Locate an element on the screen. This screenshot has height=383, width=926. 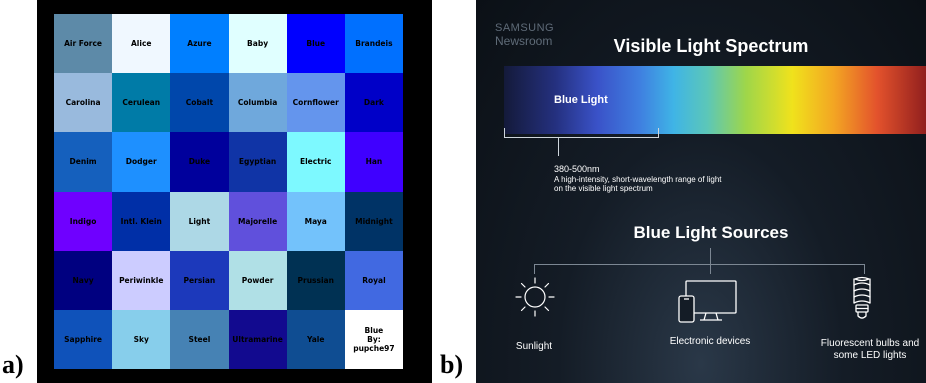
color-swatch: Periwinkle is located at coordinates (141, 280).